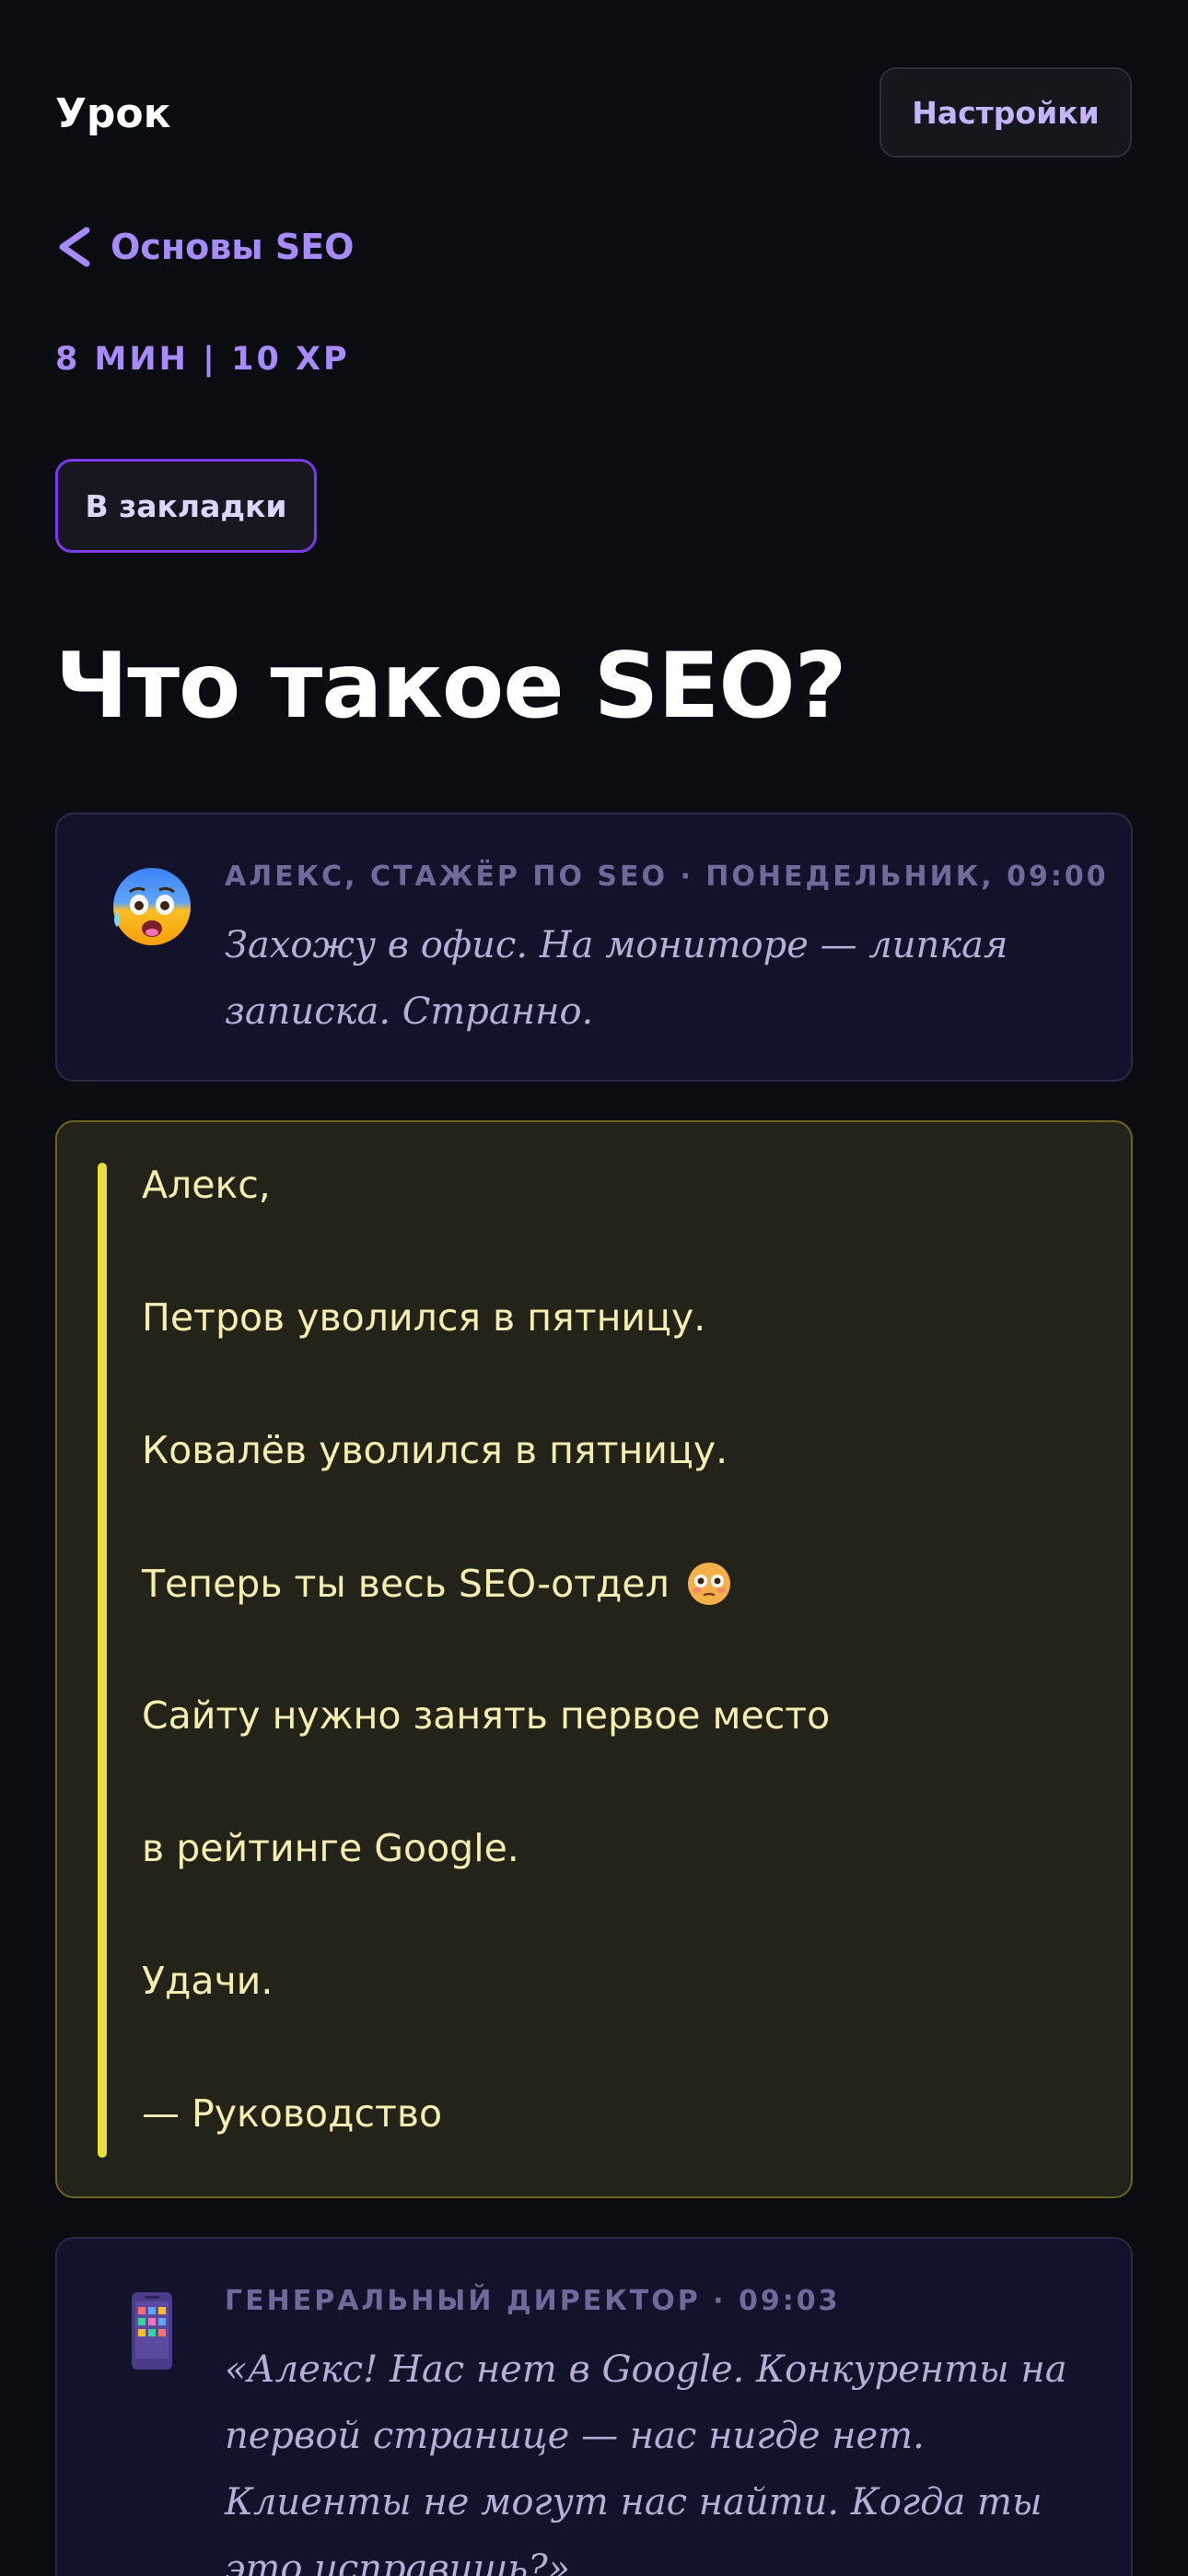 Image resolution: width=1188 pixels, height=2576 pixels. Describe the element at coordinates (424, 1317) in the screenshot. I see `note-line: Петров уволился в пятницу.` at that location.